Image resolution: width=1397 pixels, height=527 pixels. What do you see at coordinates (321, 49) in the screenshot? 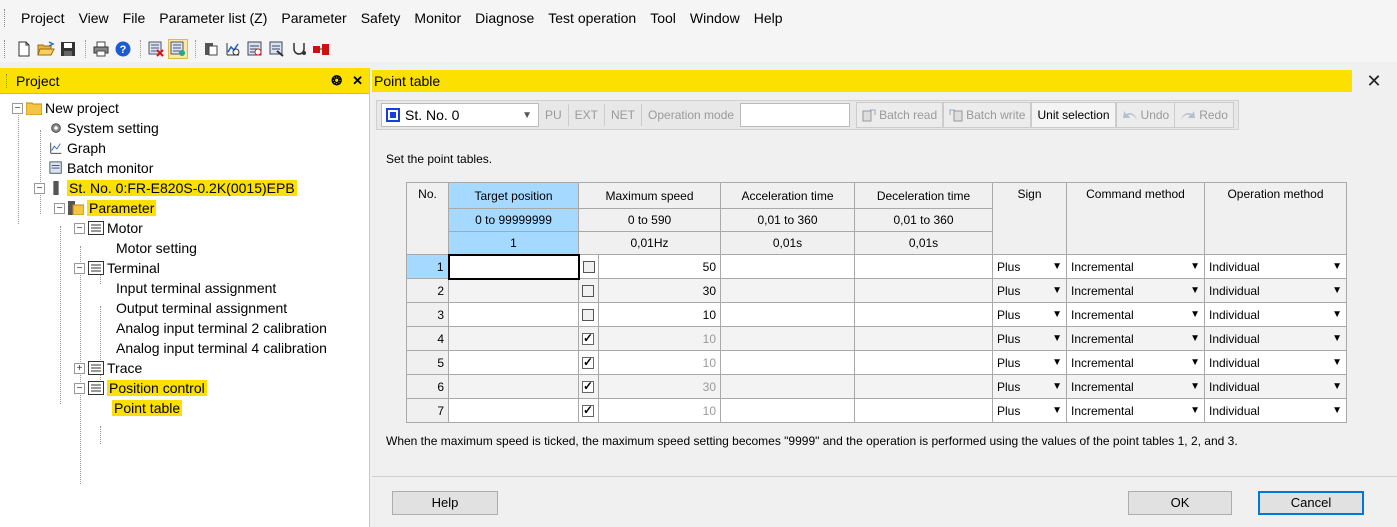
I see `disconnect-icon` at bounding box center [321, 49].